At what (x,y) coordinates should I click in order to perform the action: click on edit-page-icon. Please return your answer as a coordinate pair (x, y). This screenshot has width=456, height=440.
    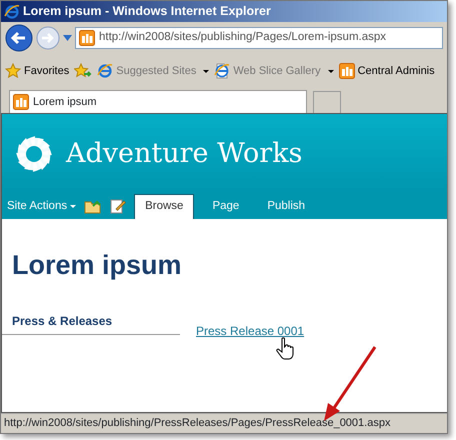
    Looking at the image, I should click on (118, 206).